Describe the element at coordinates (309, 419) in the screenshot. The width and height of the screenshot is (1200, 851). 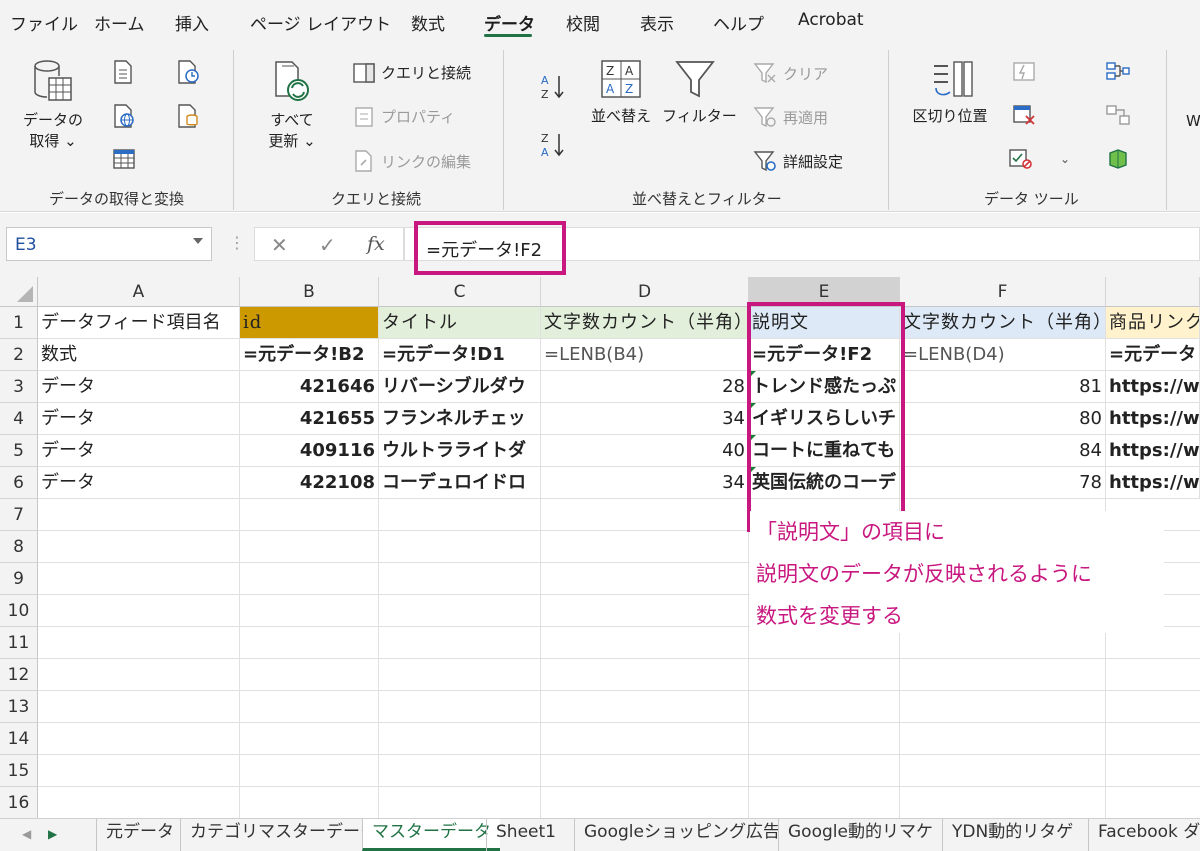
I see `cell-b4: 421655` at that location.